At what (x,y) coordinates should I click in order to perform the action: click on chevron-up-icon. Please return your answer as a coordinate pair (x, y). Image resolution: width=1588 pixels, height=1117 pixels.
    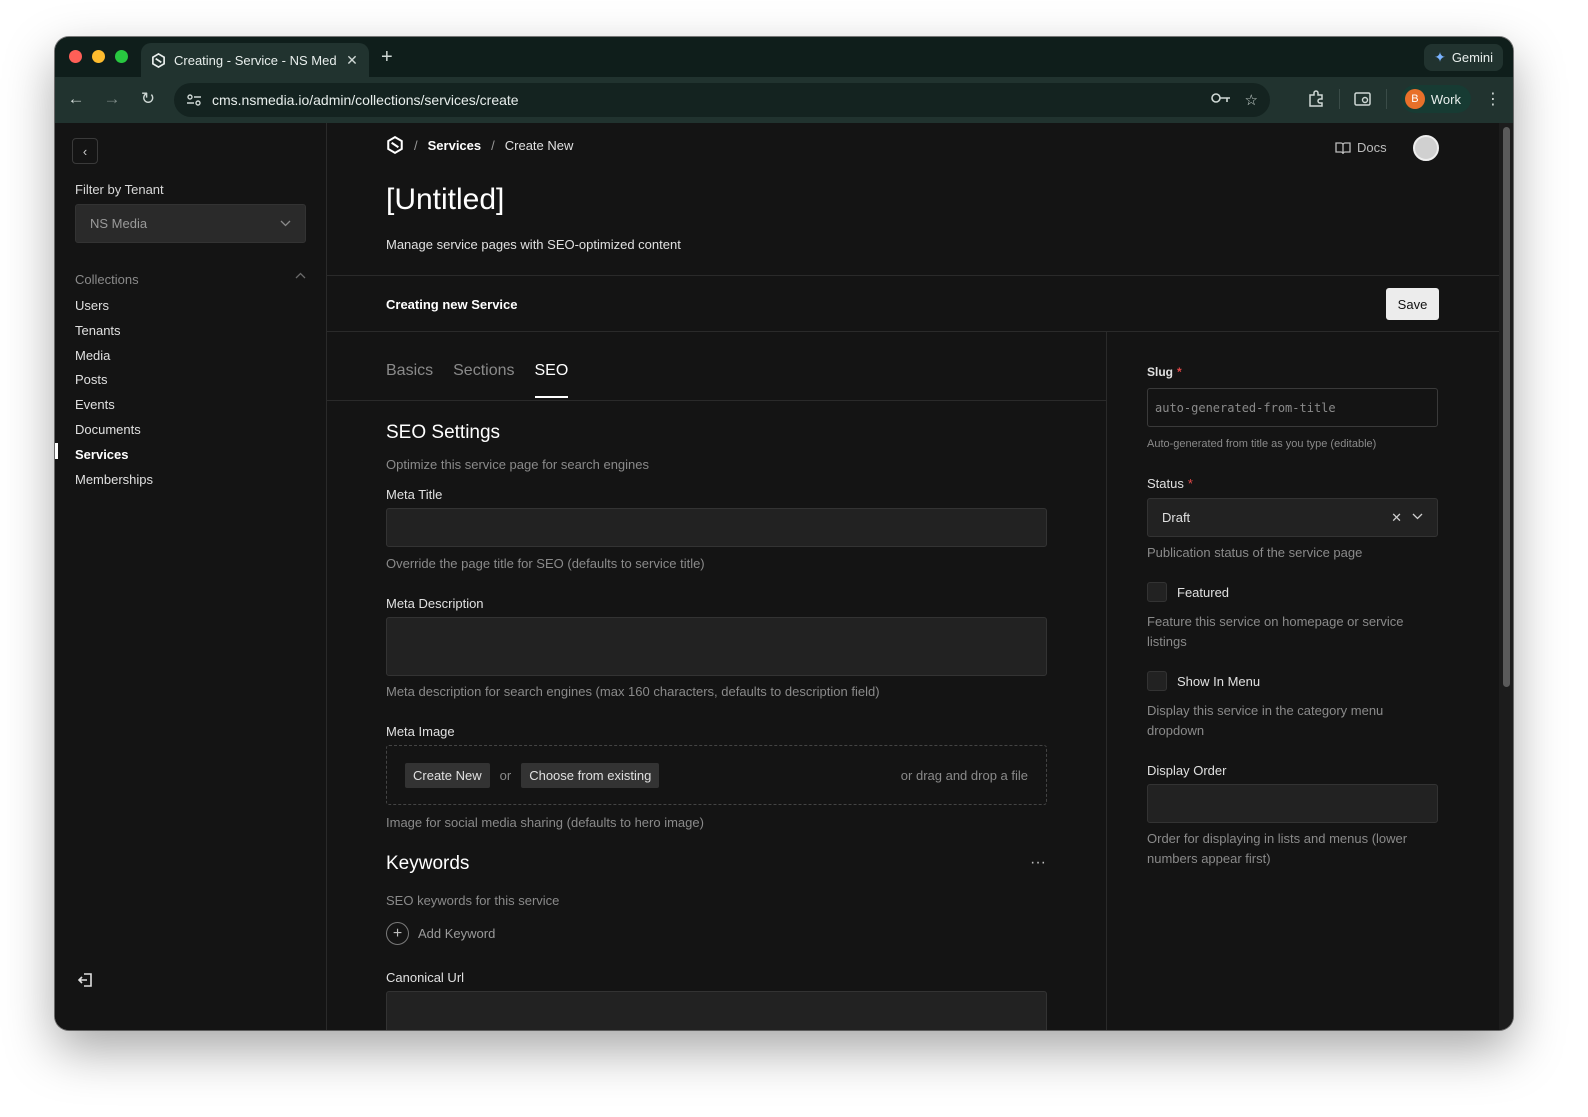
    Looking at the image, I should click on (300, 279).